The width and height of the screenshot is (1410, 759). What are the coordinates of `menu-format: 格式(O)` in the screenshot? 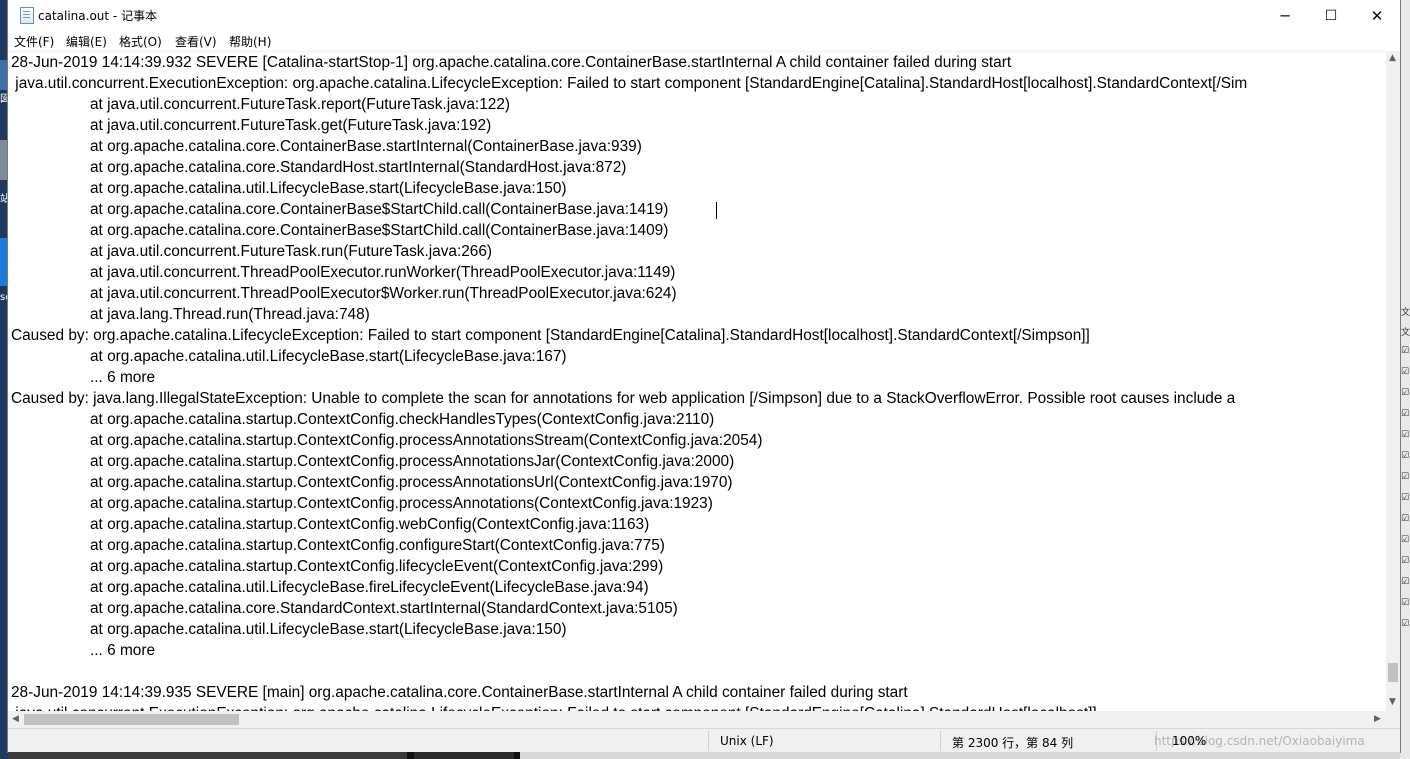 It's located at (140, 41).